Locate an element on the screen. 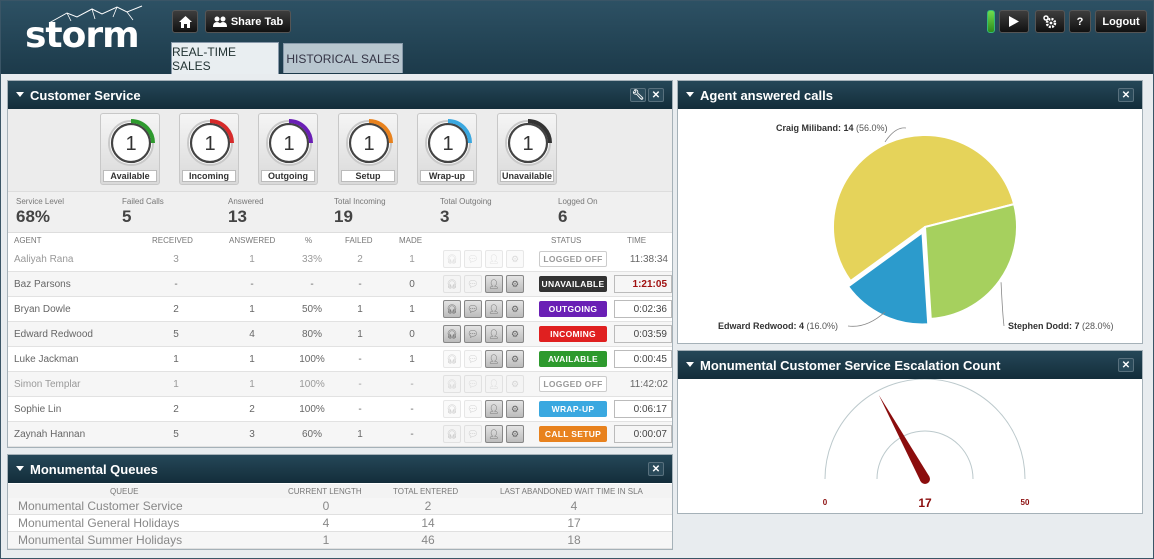  play-button is located at coordinates (1014, 21).